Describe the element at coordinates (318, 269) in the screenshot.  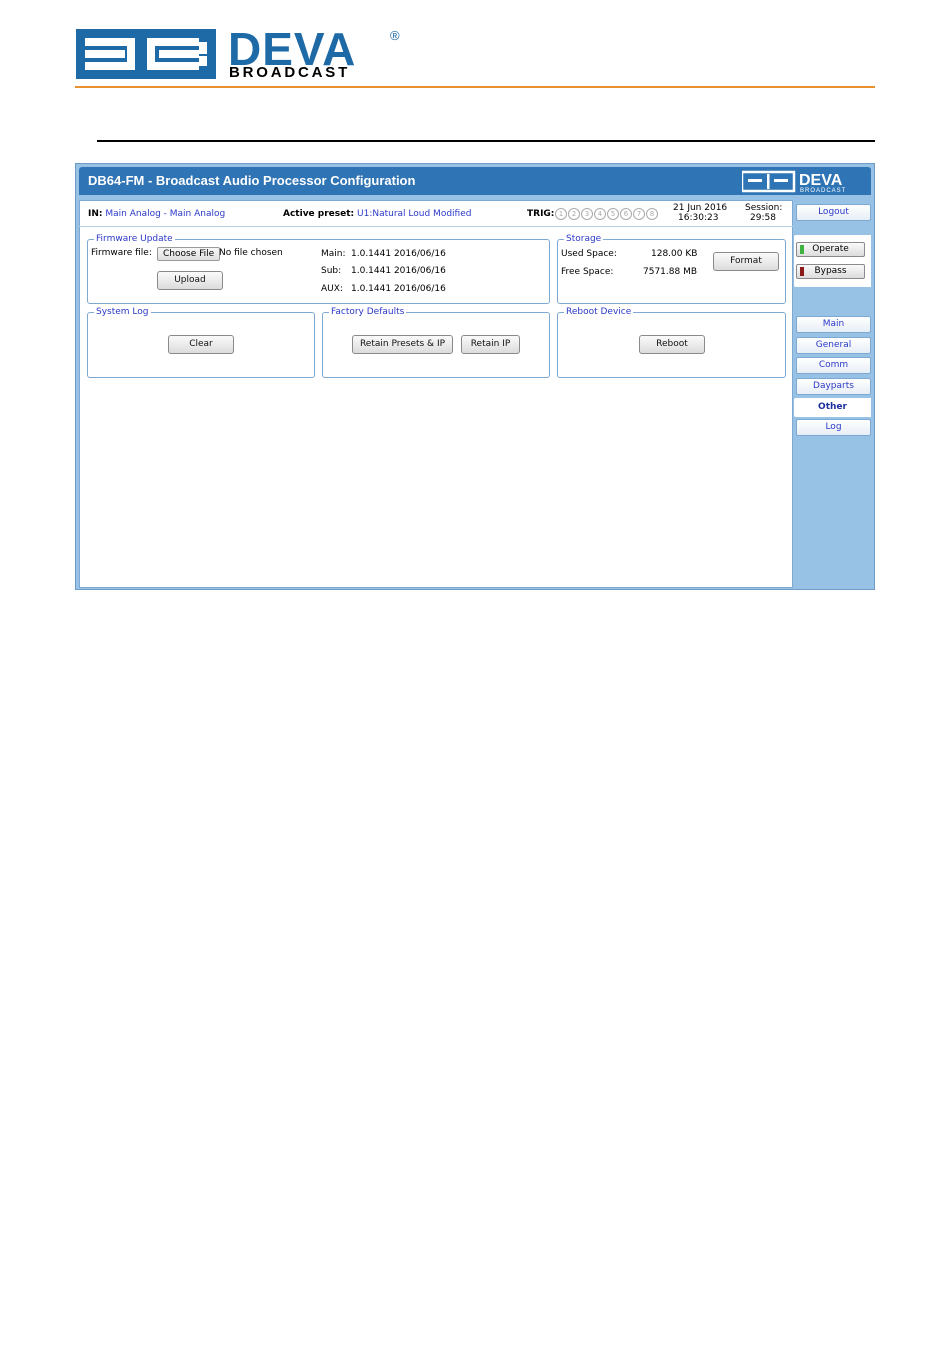
I see `firmware-update-group: Firmware Update` at that location.